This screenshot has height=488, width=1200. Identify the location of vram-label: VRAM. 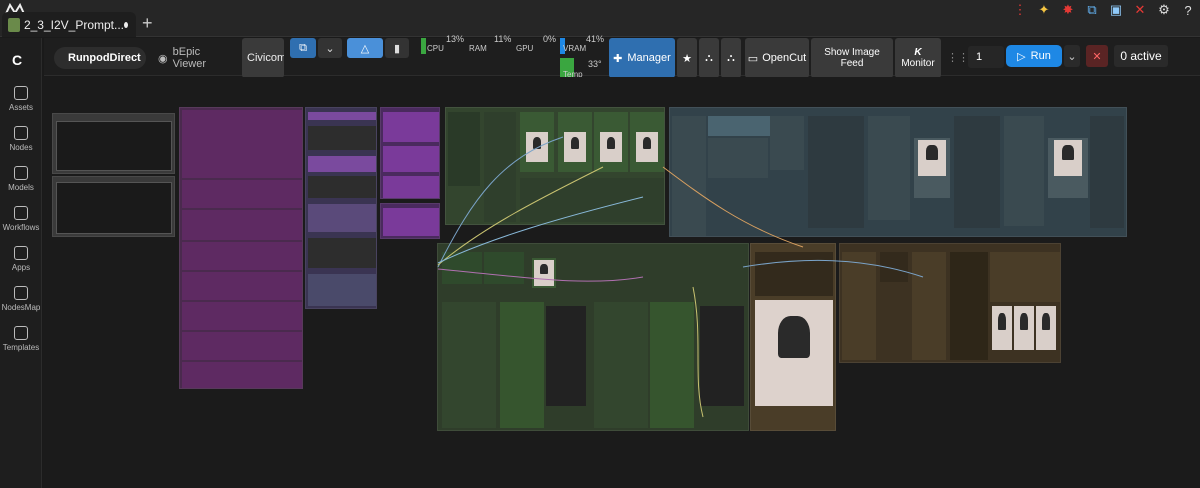
(575, 48).